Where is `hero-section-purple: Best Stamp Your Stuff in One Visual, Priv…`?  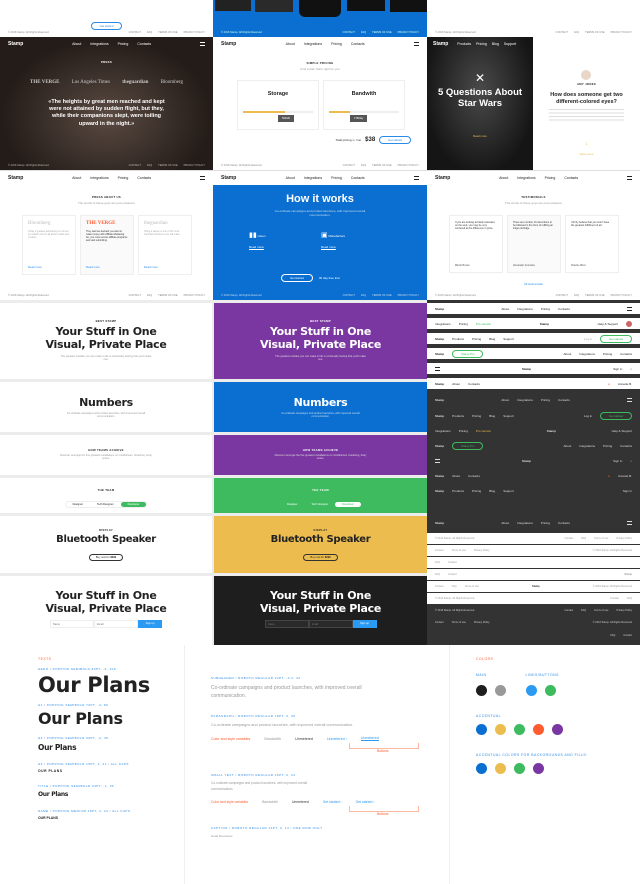 hero-section-purple: Best Stamp Your Stuff in One Visual, Priv… is located at coordinates (320, 341).